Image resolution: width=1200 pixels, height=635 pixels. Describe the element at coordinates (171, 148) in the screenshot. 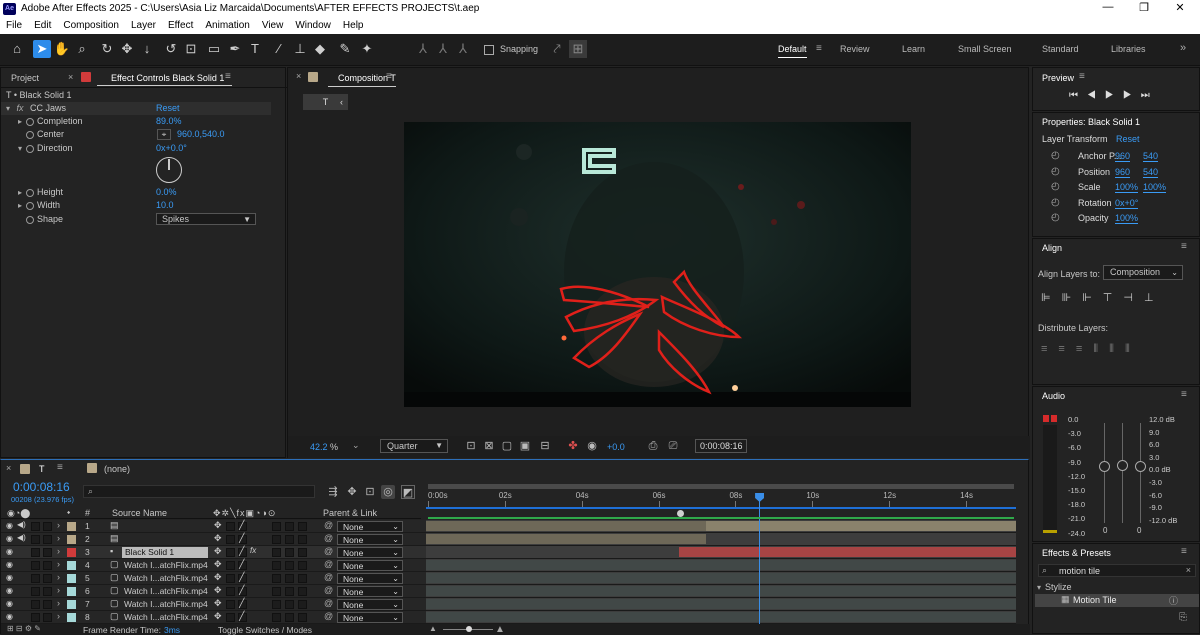

I see `direction-value: 0x+0.0°` at that location.